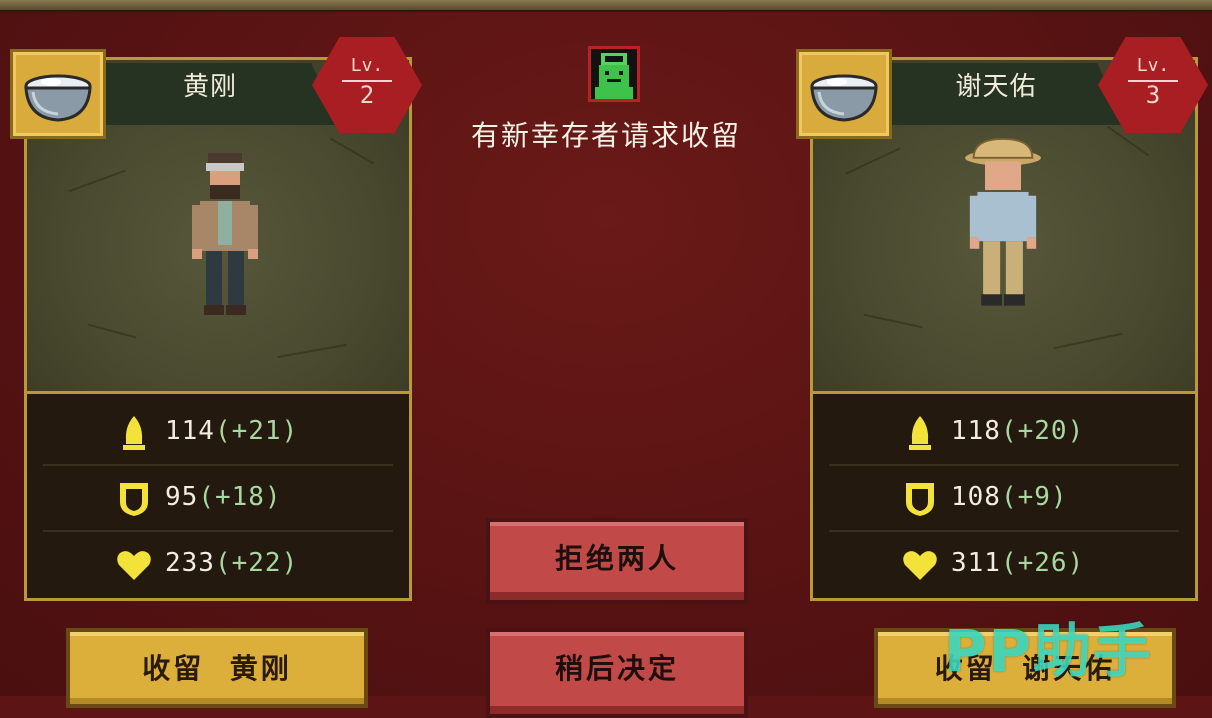  I want to click on stat-health: 311(+26), so click(1004, 565).